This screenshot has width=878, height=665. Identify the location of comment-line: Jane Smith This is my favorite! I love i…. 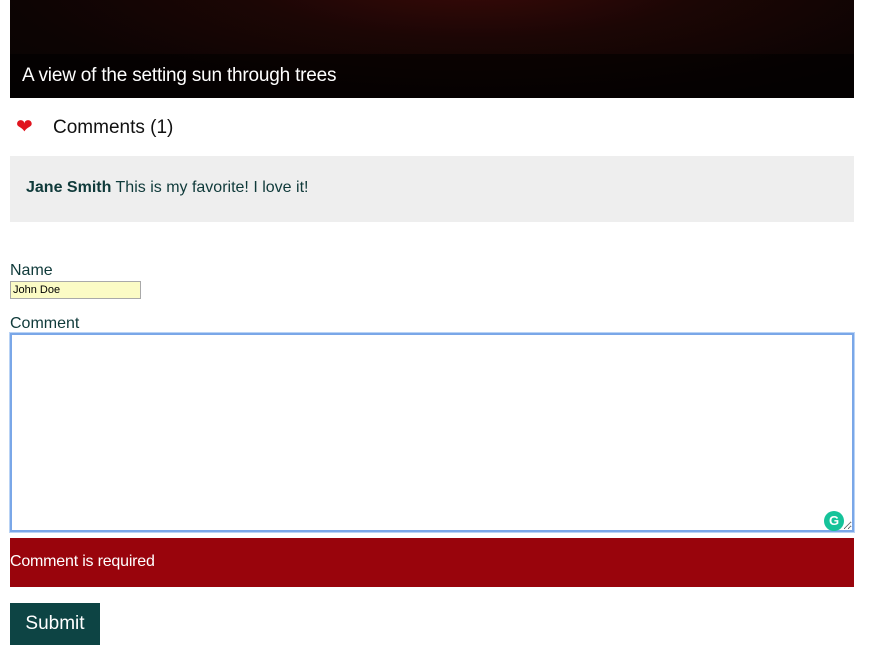
(167, 188).